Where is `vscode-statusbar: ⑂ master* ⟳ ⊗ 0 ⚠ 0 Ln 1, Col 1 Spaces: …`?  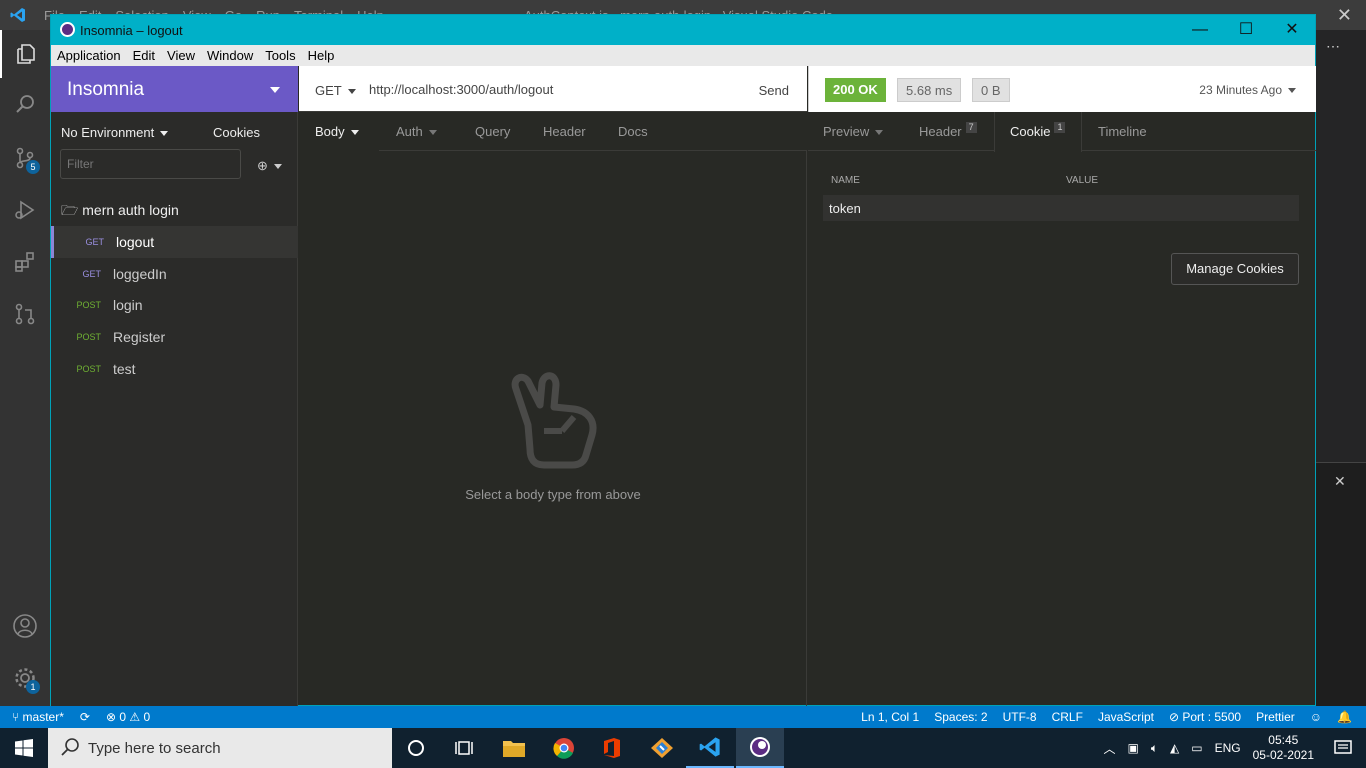 vscode-statusbar: ⑂ master* ⟳ ⊗ 0 ⚠ 0 Ln 1, Col 1 Spaces: … is located at coordinates (683, 717).